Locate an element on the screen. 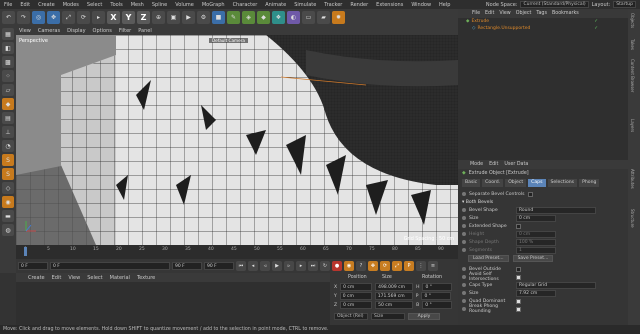 The width and height of the screenshot is (640, 334). next-frame-icon: ▹ is located at coordinates (289, 266).